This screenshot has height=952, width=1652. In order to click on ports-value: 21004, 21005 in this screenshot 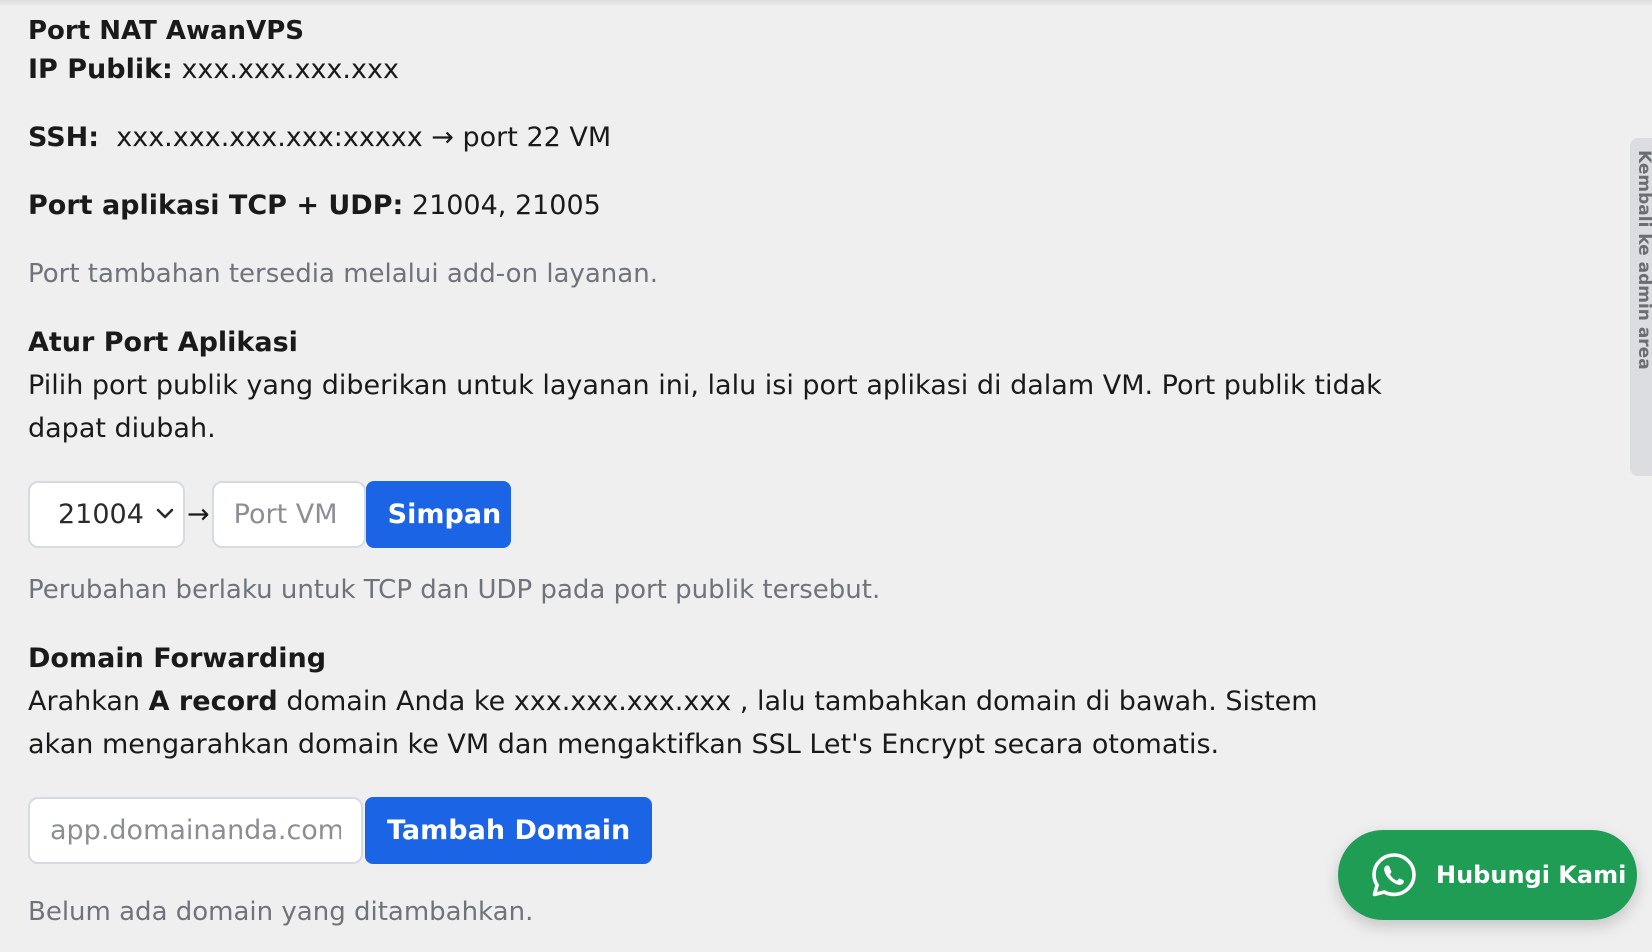, I will do `click(506, 205)`.